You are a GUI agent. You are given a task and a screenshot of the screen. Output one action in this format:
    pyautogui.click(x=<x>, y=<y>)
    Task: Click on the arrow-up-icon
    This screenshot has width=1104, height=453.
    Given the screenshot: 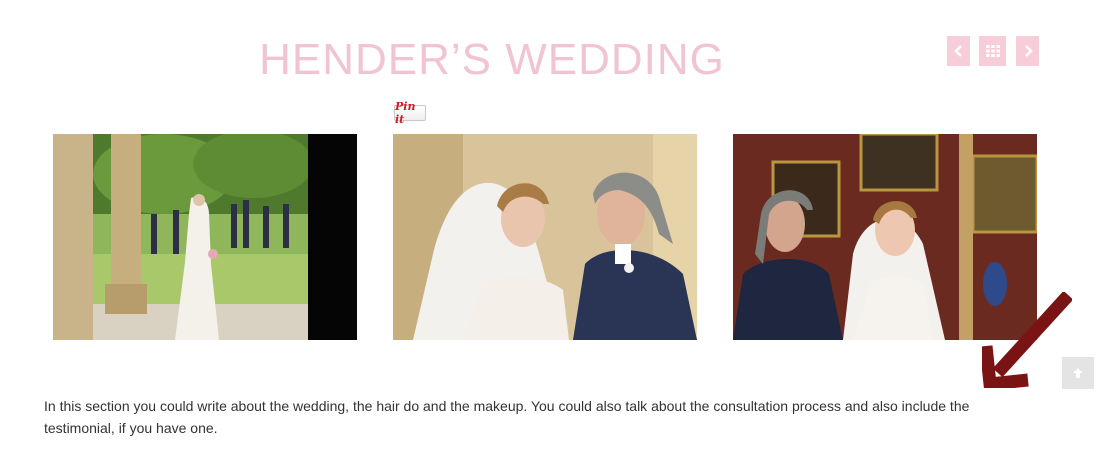 What is the action you would take?
    pyautogui.click(x=1078, y=373)
    